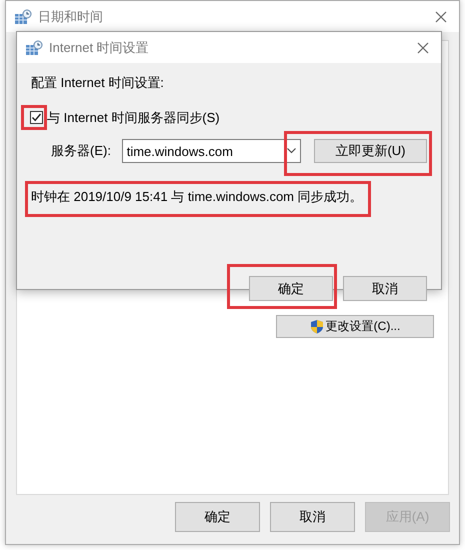 The width and height of the screenshot is (465, 550). I want to click on dialog-title: Internet 时间设置, so click(99, 47).